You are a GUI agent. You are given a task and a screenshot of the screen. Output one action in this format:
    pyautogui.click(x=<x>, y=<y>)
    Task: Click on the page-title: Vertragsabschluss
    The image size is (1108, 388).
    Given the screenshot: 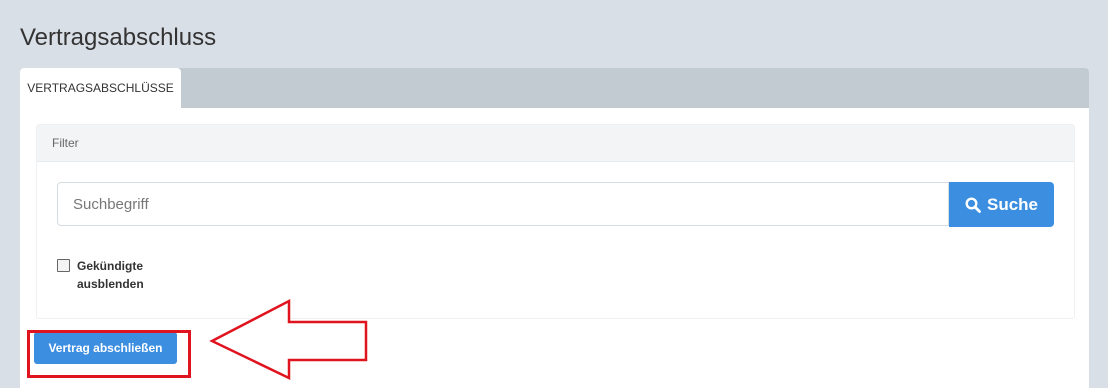 What is the action you would take?
    pyautogui.click(x=118, y=37)
    